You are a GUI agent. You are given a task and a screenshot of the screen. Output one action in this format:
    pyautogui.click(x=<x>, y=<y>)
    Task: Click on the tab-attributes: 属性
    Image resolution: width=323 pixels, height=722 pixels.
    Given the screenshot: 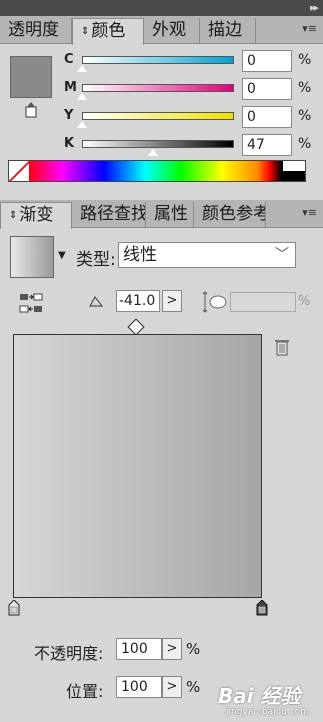 What is the action you would take?
    pyautogui.click(x=170, y=215)
    